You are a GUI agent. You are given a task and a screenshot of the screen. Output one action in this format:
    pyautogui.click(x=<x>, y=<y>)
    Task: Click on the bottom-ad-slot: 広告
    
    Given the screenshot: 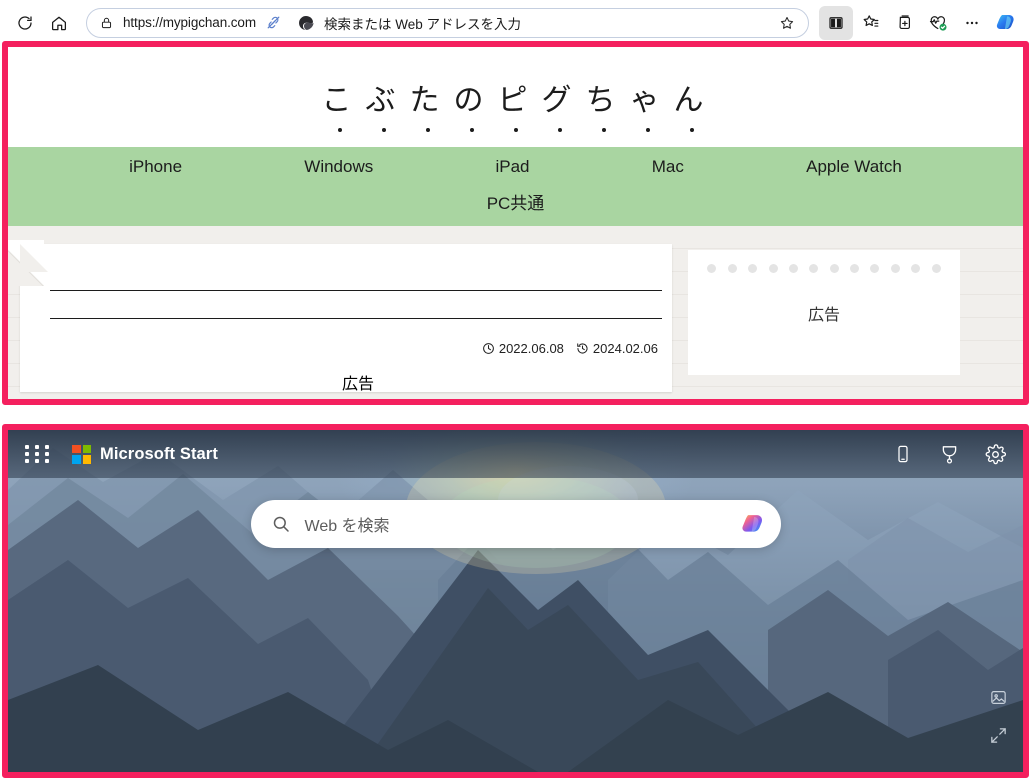 What is the action you would take?
    pyautogui.click(x=358, y=381)
    